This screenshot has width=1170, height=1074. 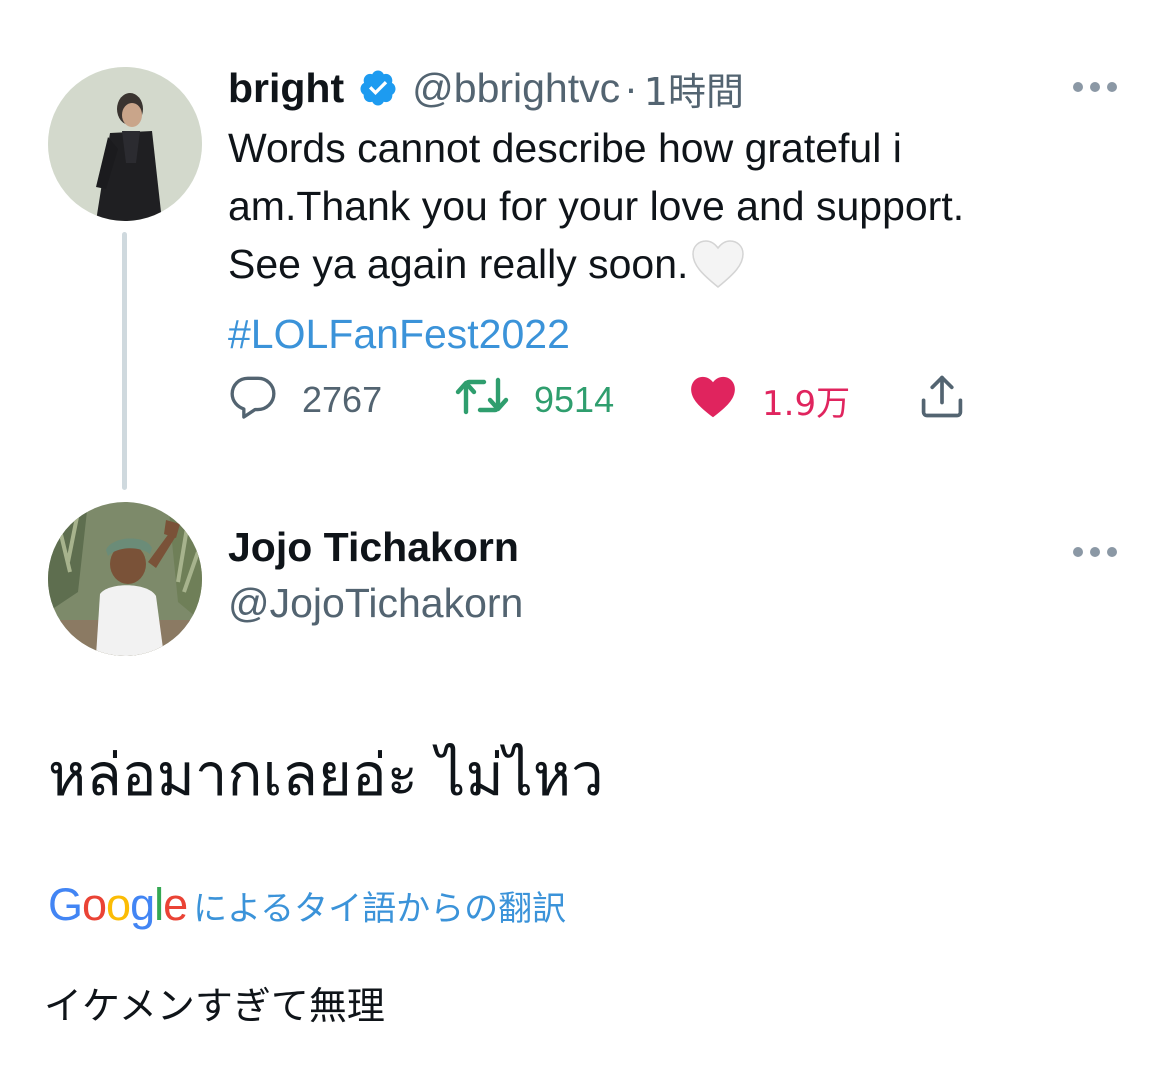 What do you see at coordinates (124, 361) in the screenshot?
I see `thread-connector-line` at bounding box center [124, 361].